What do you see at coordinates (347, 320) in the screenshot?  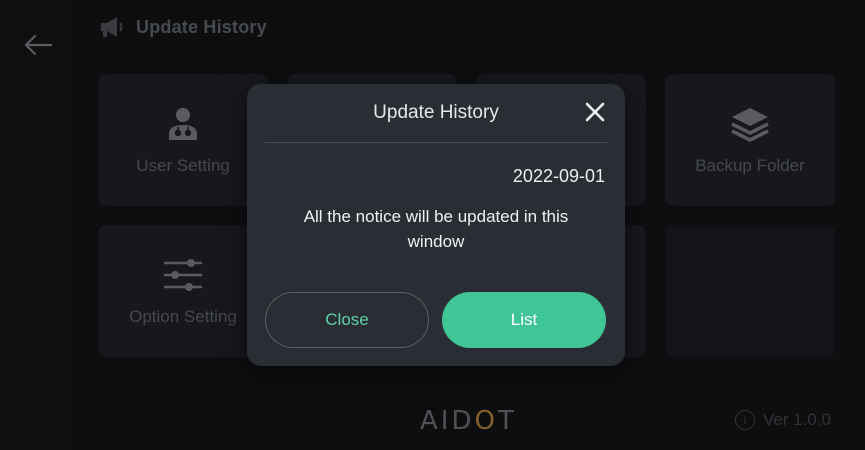 I see `close-button: Close` at bounding box center [347, 320].